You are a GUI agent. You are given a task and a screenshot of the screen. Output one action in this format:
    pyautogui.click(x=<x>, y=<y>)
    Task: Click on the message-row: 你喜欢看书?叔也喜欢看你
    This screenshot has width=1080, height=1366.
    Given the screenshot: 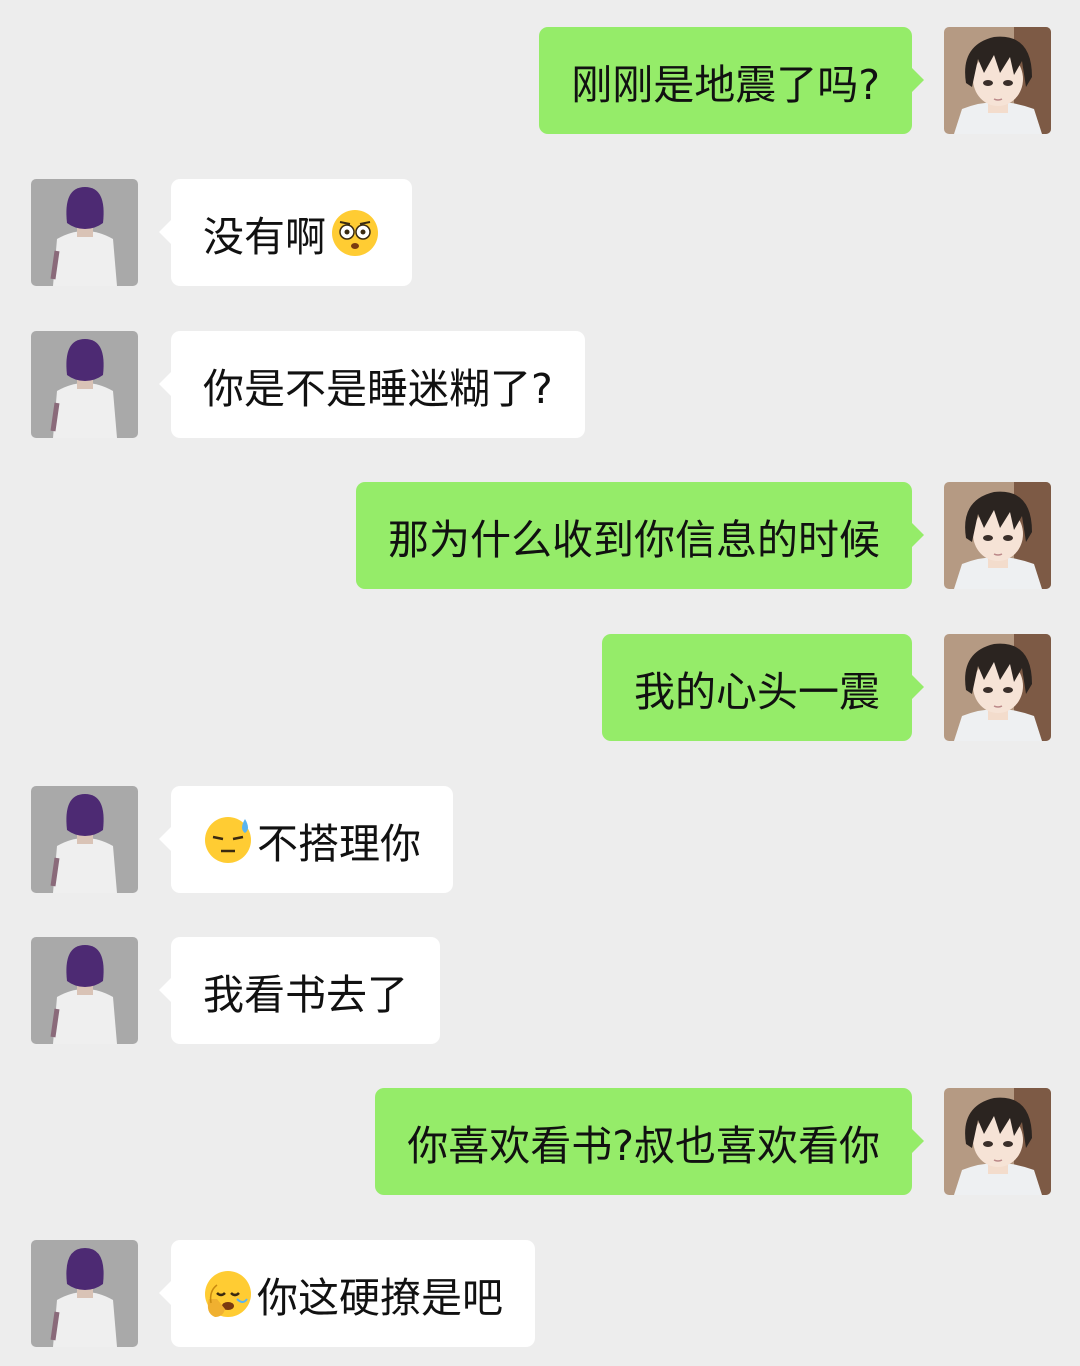 What is the action you would take?
    pyautogui.click(x=540, y=1142)
    